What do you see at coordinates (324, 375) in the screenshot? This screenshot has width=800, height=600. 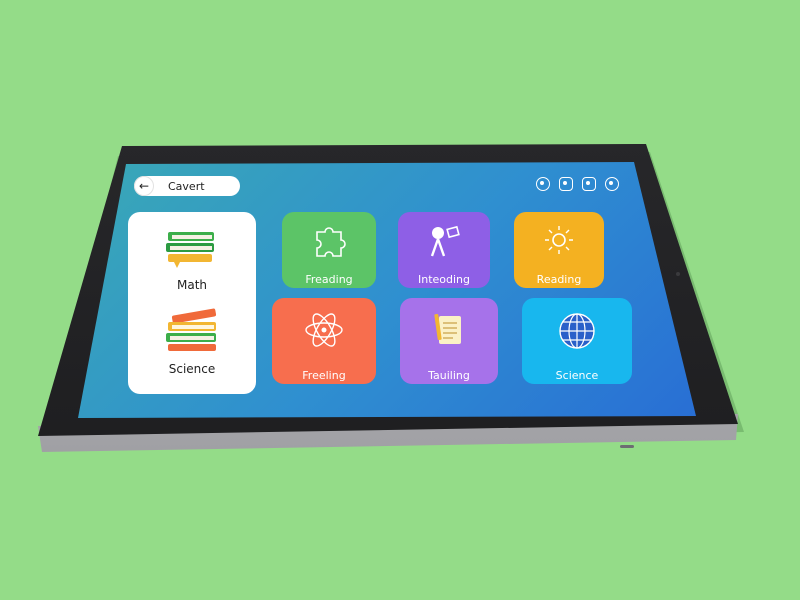 I see `tile-label: Freeling` at bounding box center [324, 375].